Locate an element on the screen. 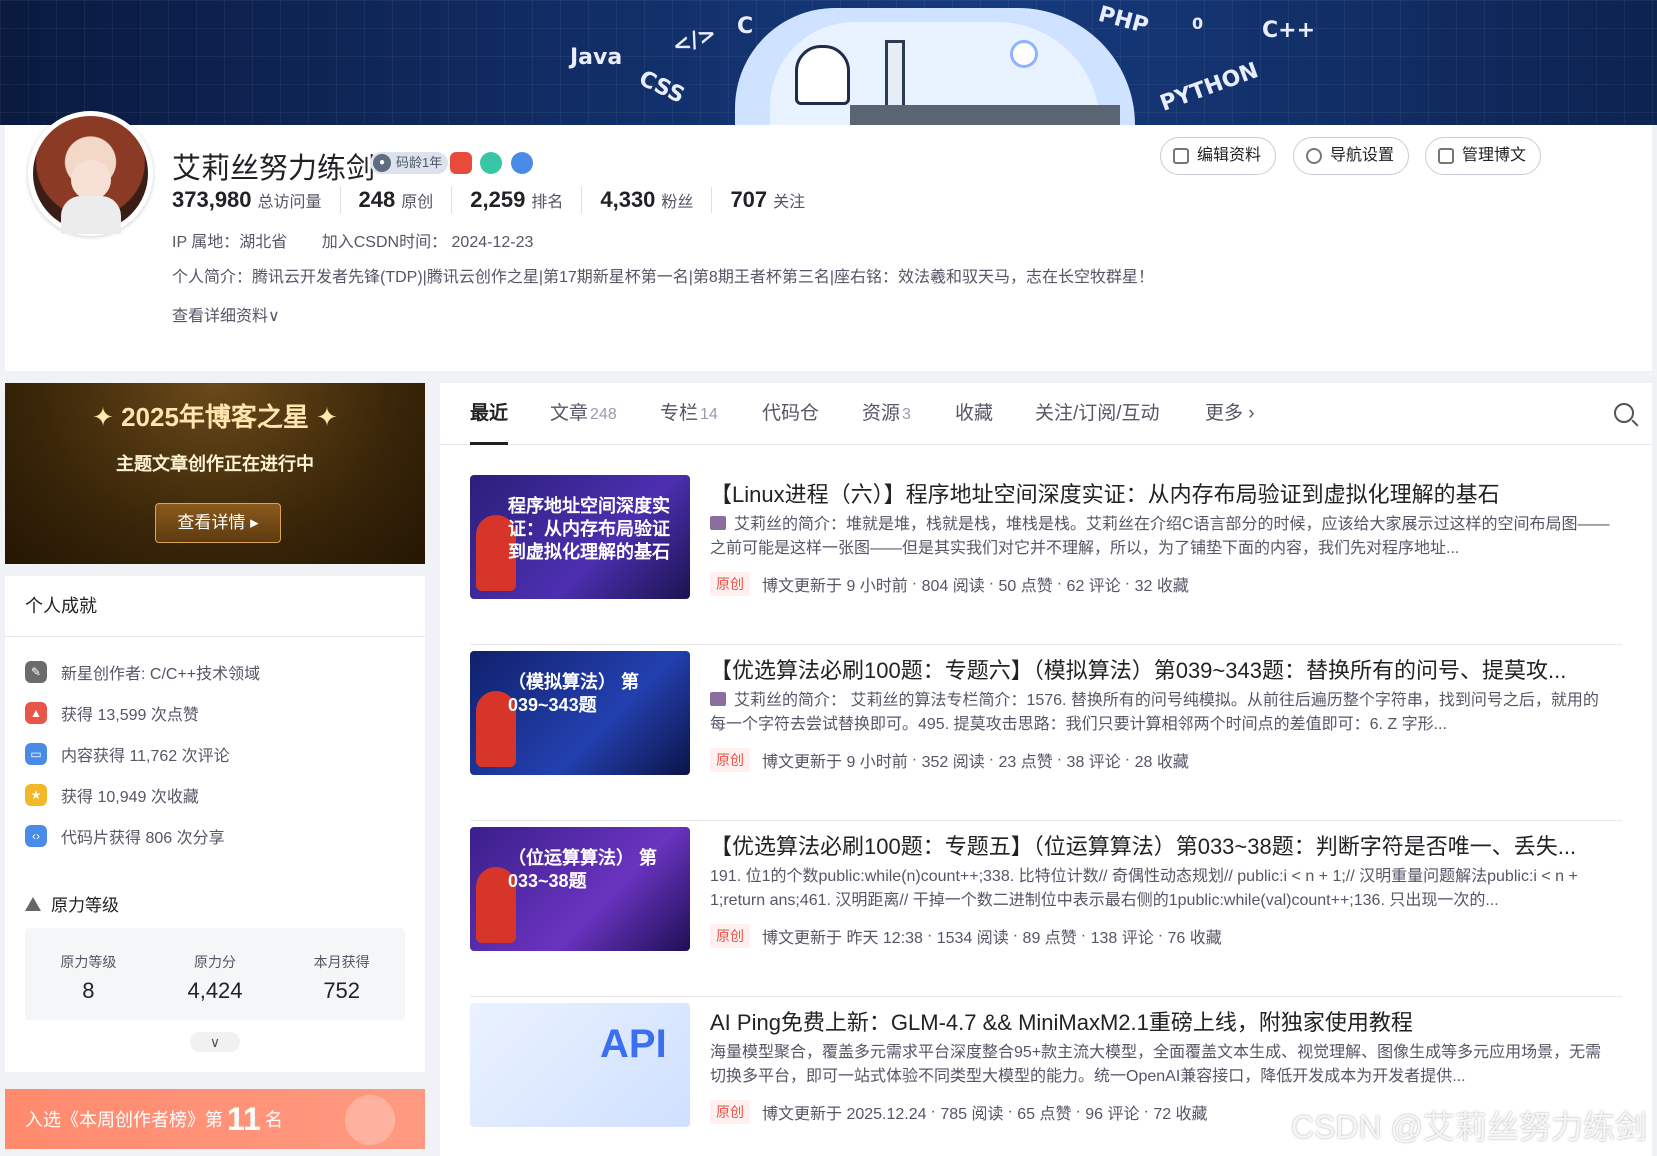 This screenshot has height=1156, width=1657. tab-resources: 资源 3 is located at coordinates (886, 414).